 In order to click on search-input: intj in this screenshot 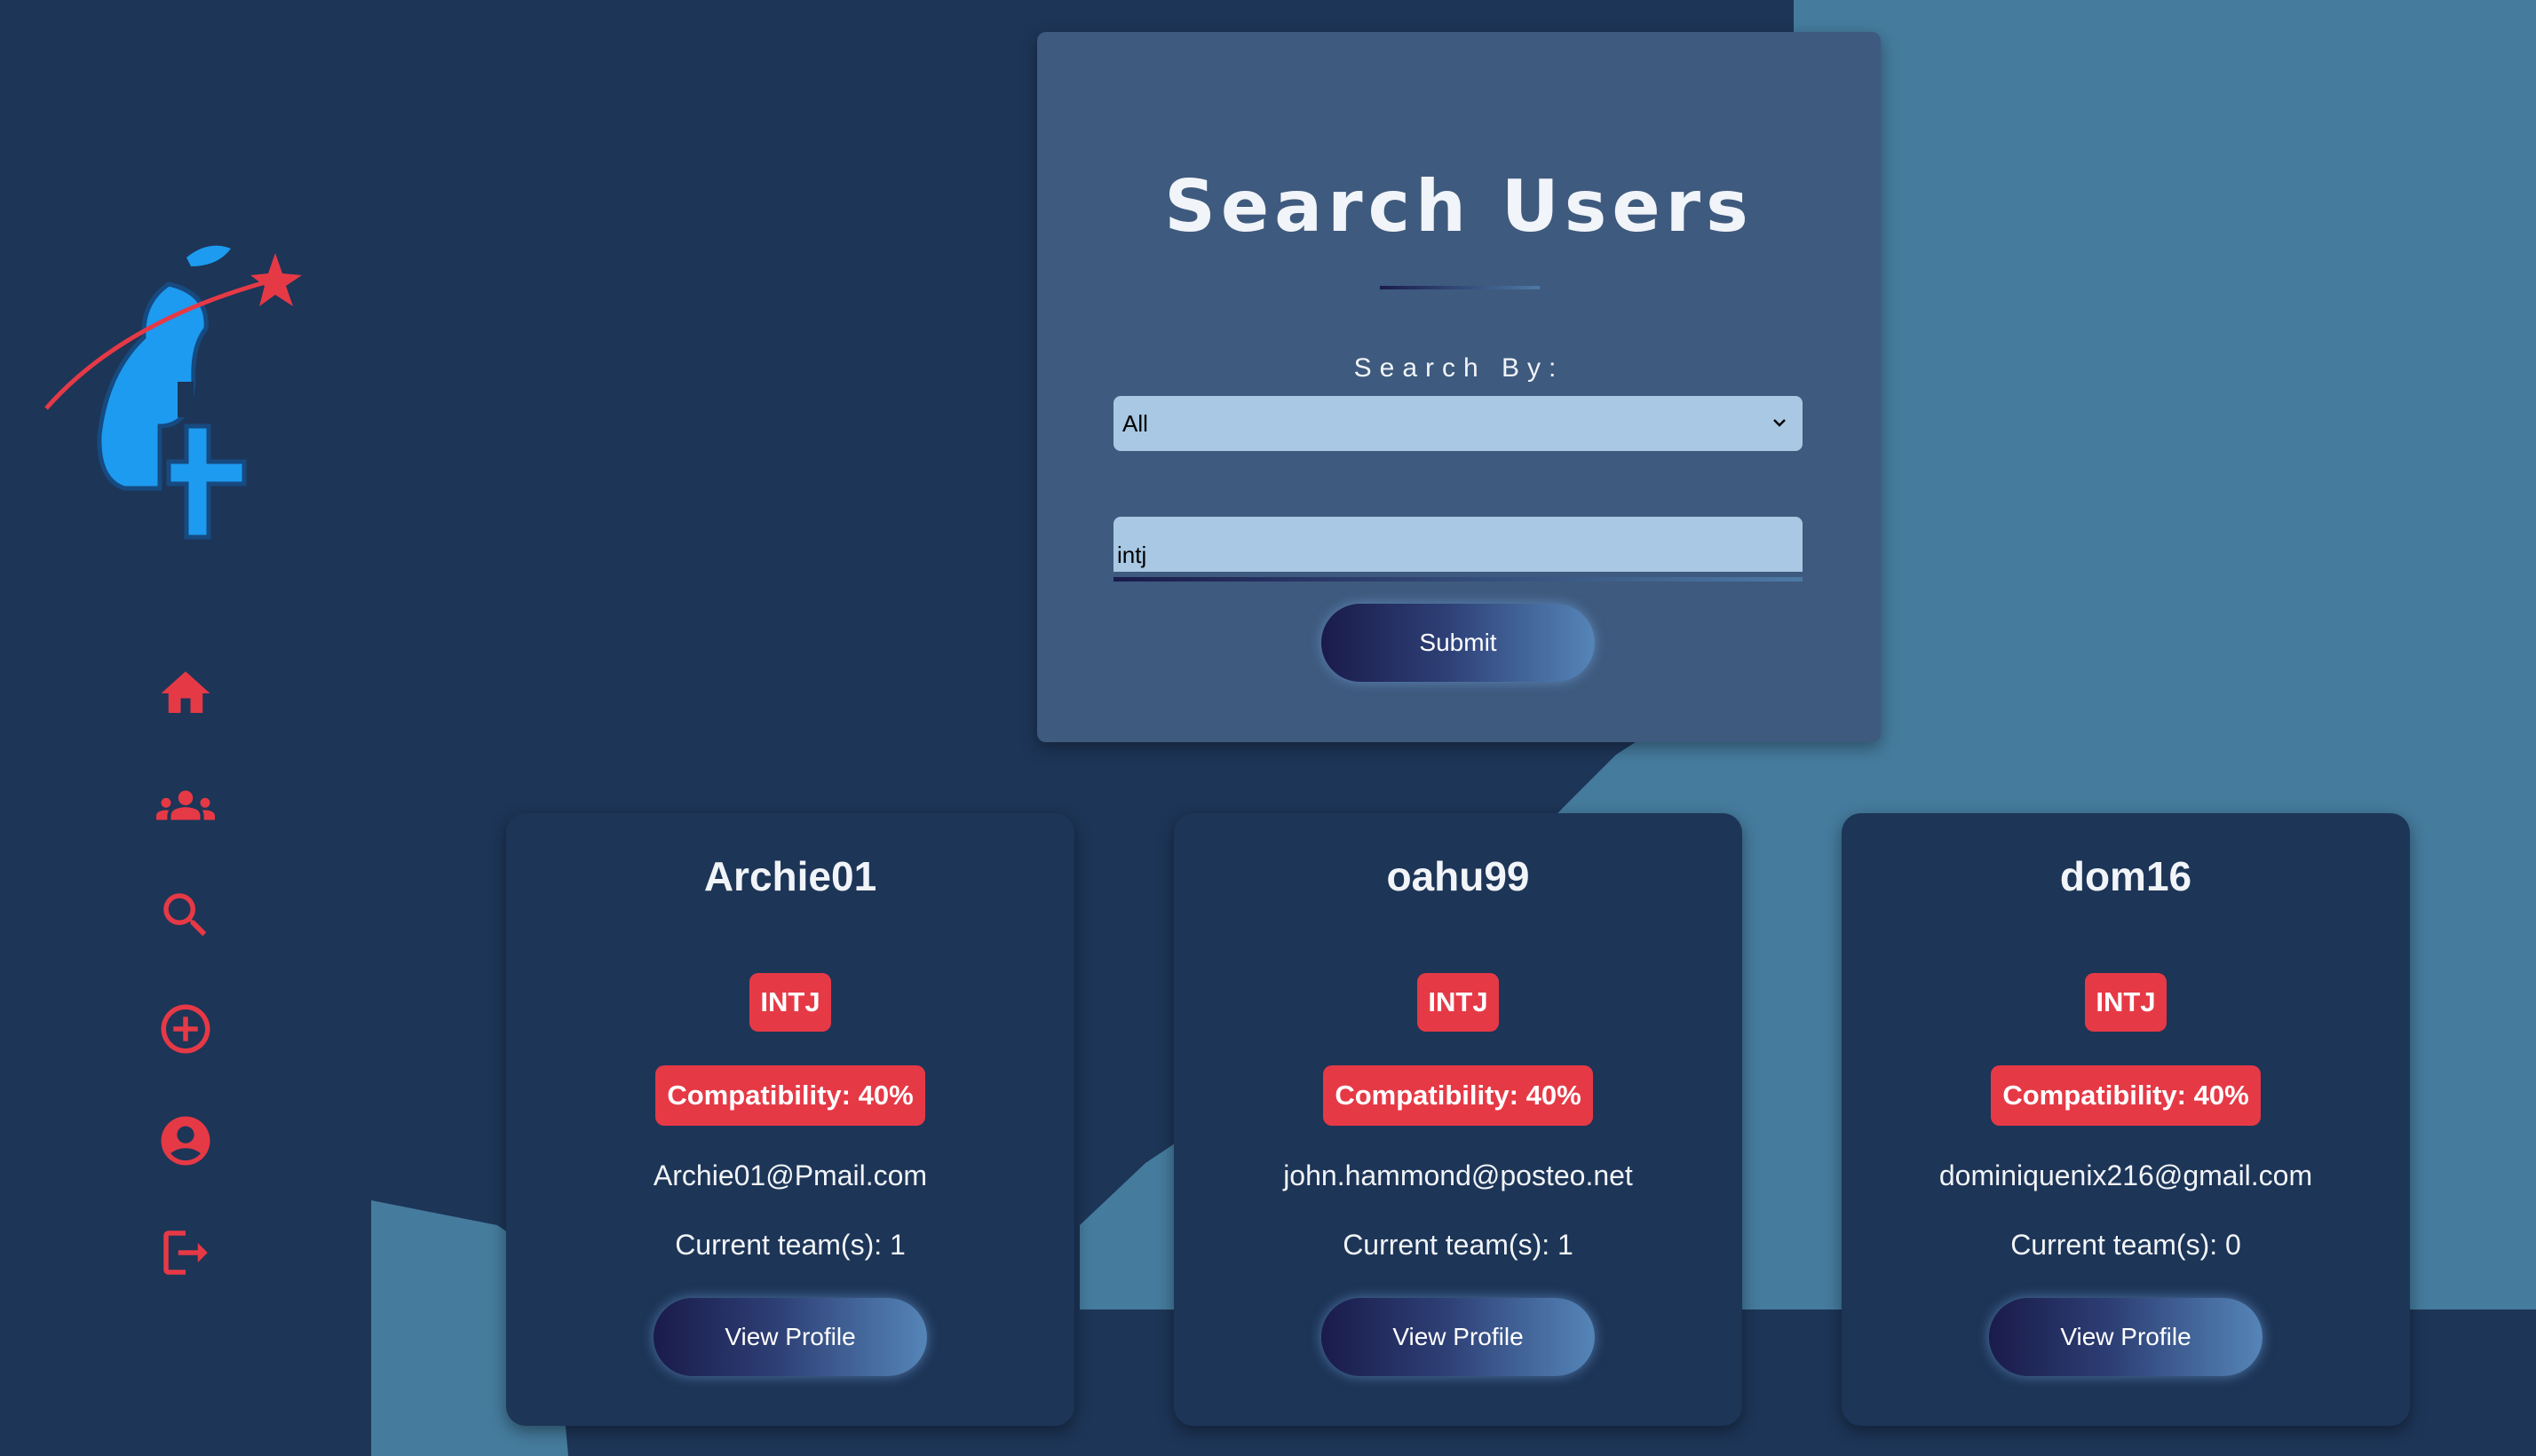, I will do `click(1458, 544)`.